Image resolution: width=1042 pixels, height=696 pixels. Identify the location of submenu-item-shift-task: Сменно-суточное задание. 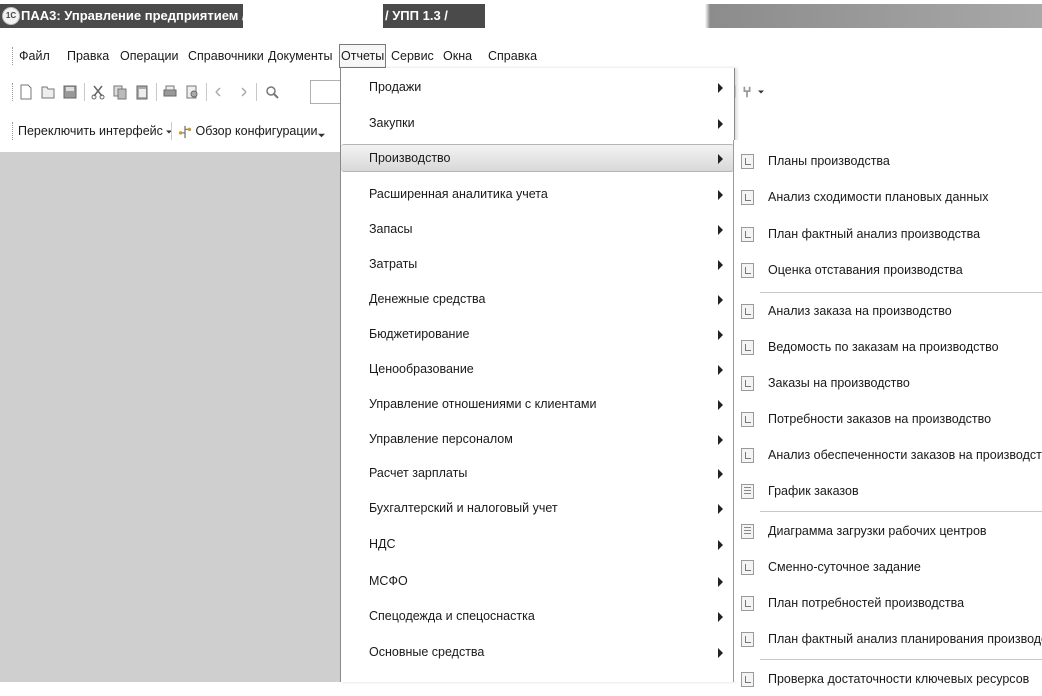
(888, 568).